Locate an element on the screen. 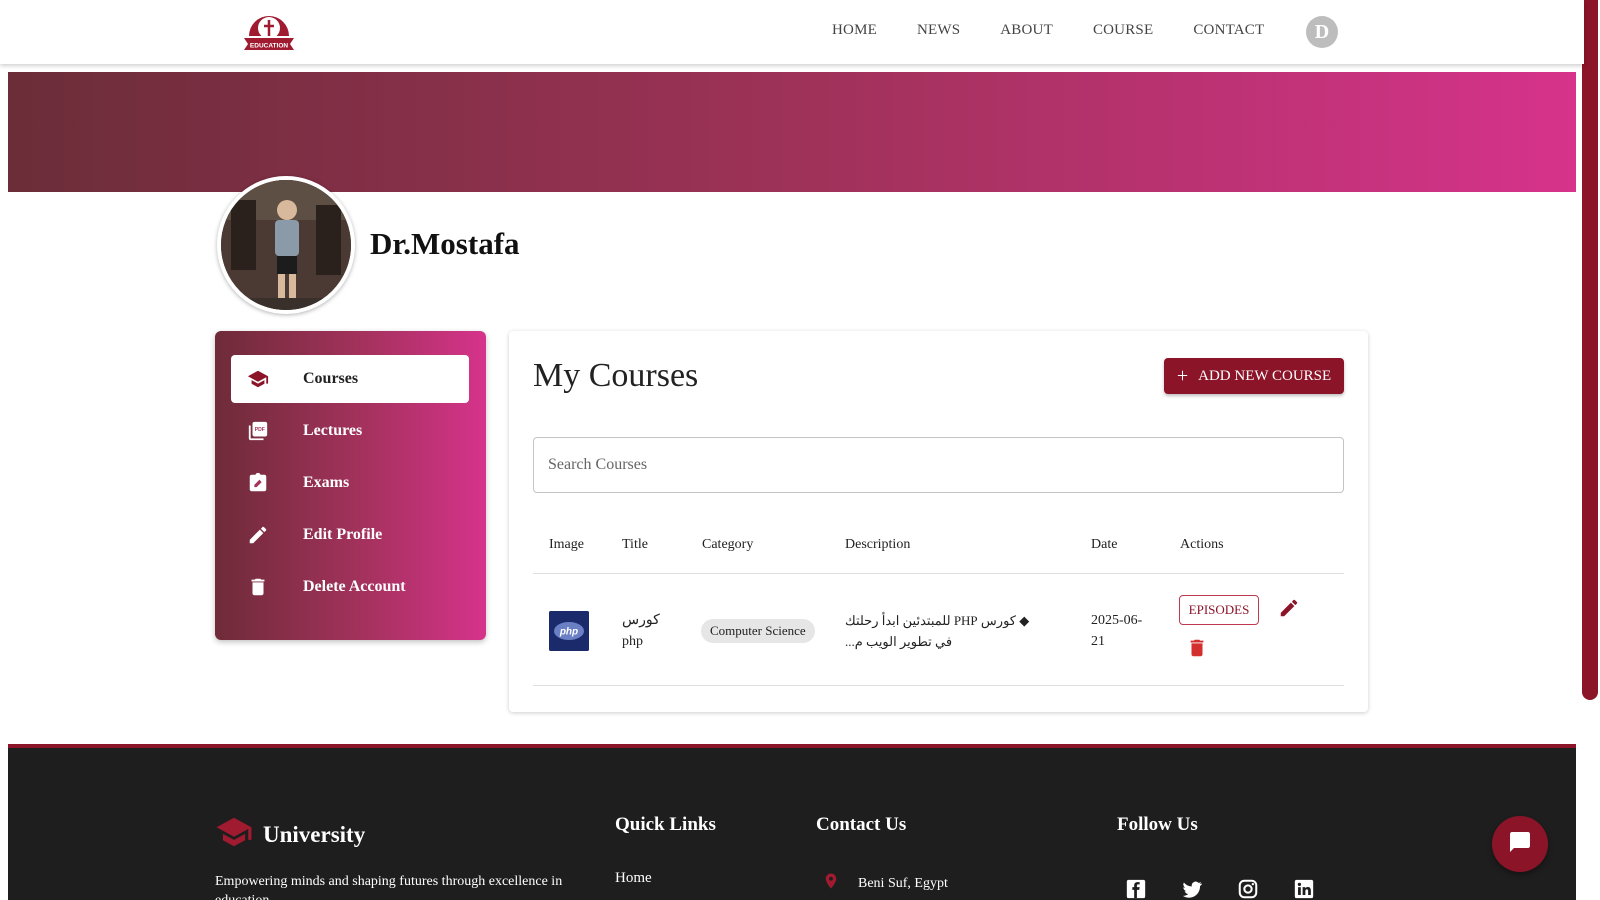 The image size is (1600, 900). chat-button is located at coordinates (1520, 844).